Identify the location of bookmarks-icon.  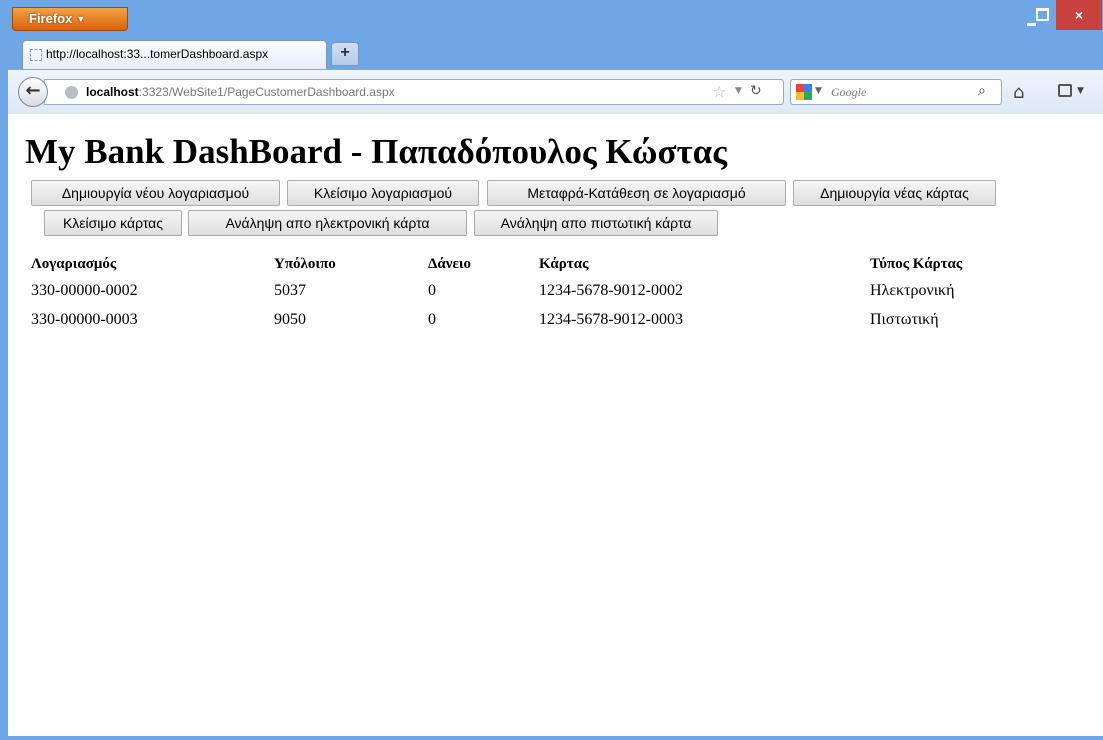
(1065, 90).